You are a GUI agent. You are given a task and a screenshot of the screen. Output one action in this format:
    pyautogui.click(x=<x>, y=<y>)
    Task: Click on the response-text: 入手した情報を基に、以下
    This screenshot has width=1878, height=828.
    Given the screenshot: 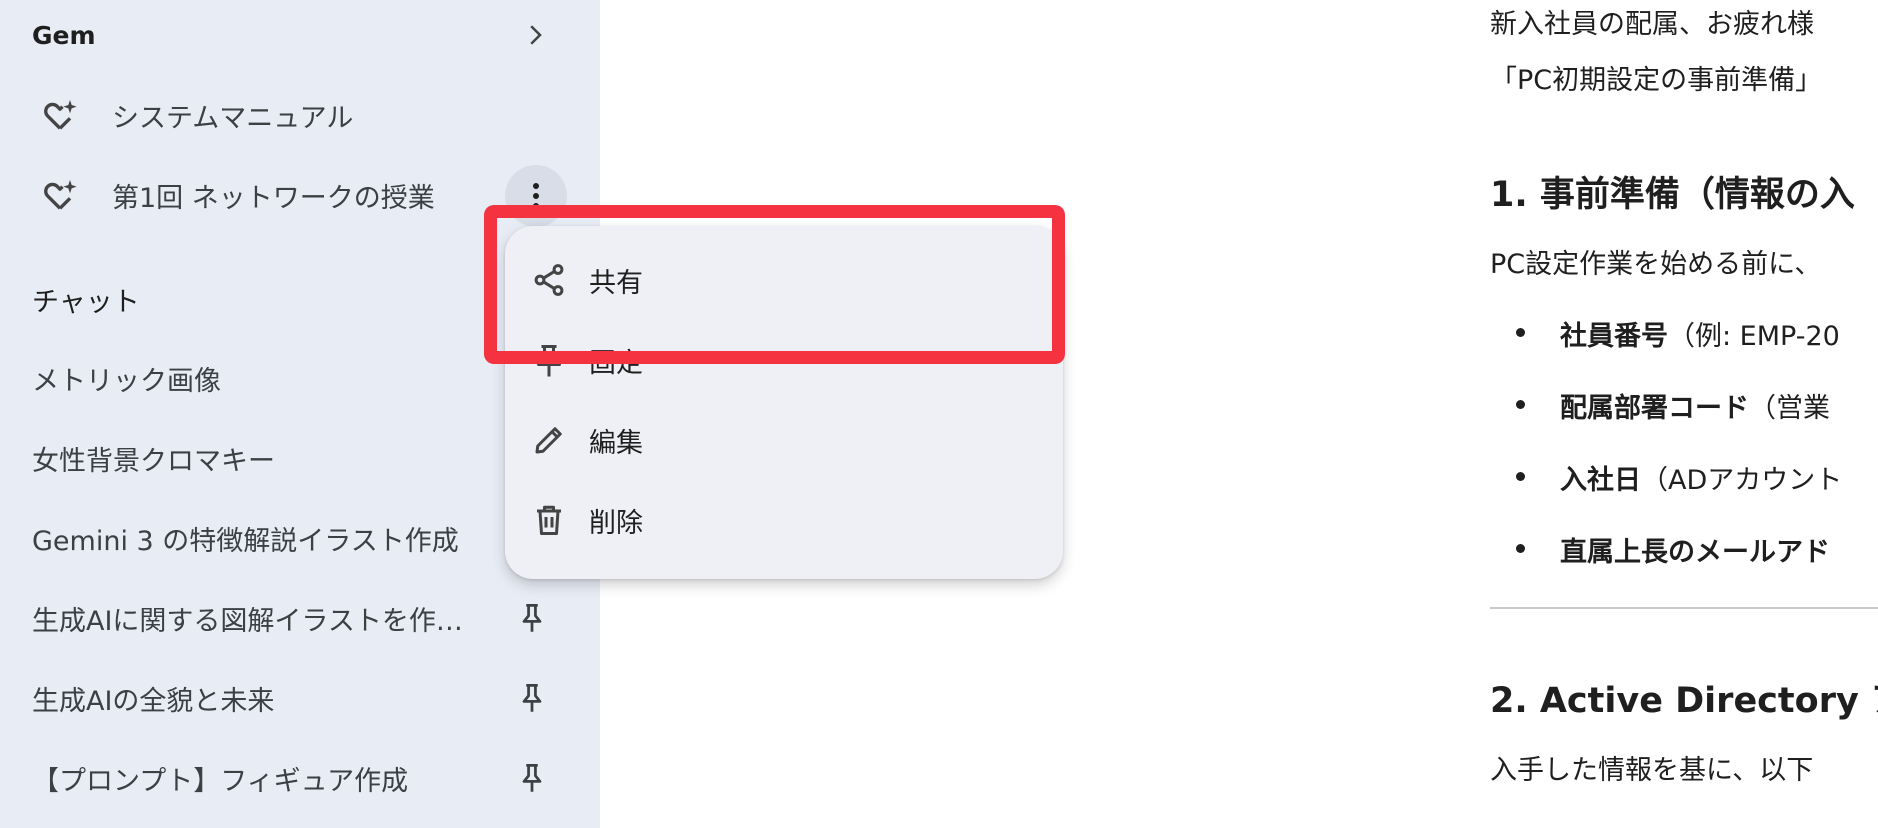 What is the action you would take?
    pyautogui.click(x=1652, y=770)
    